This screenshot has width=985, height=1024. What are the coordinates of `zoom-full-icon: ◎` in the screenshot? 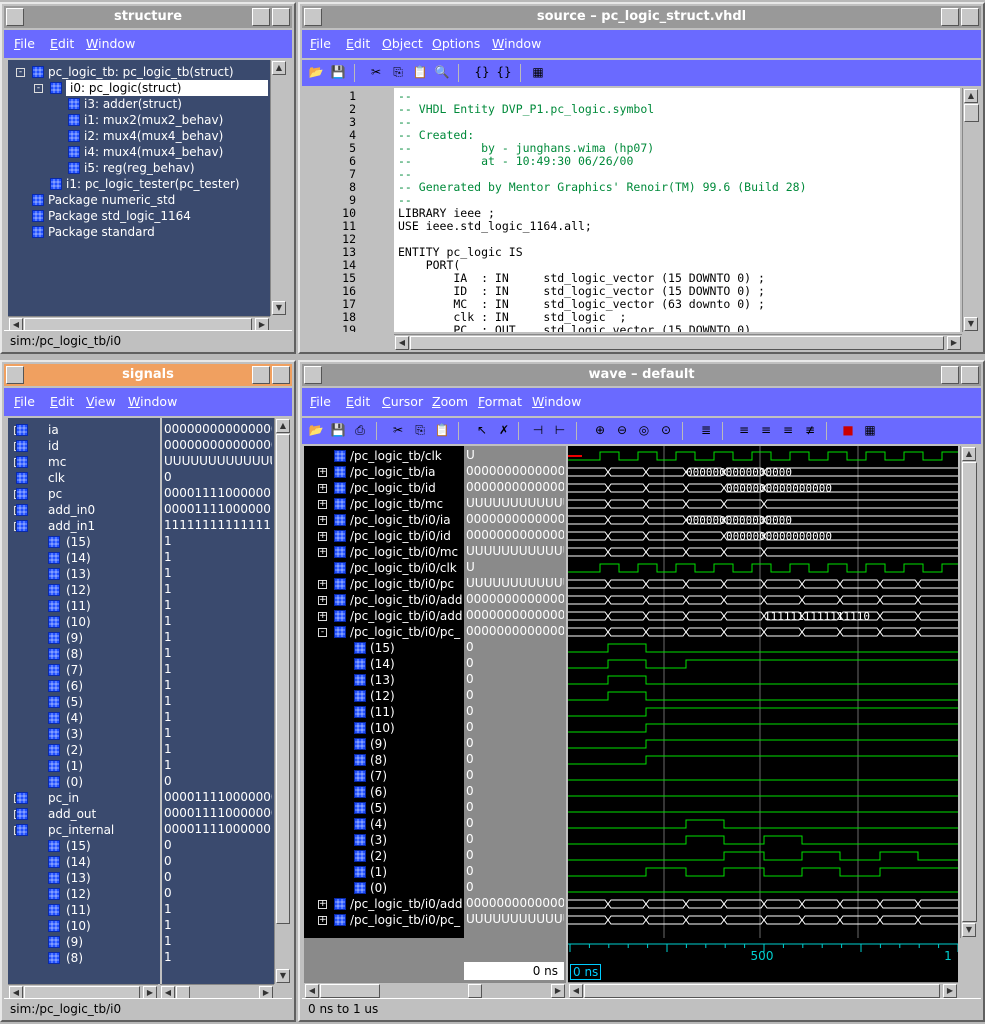 It's located at (644, 430).